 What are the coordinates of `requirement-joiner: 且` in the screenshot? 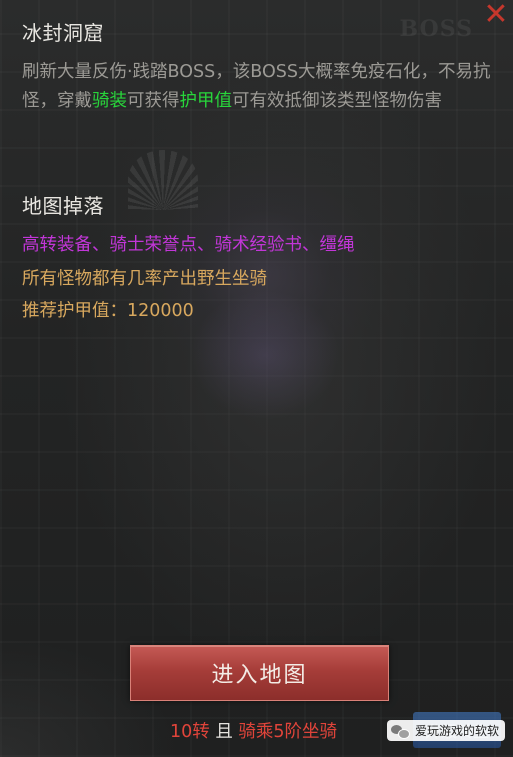 It's located at (224, 732).